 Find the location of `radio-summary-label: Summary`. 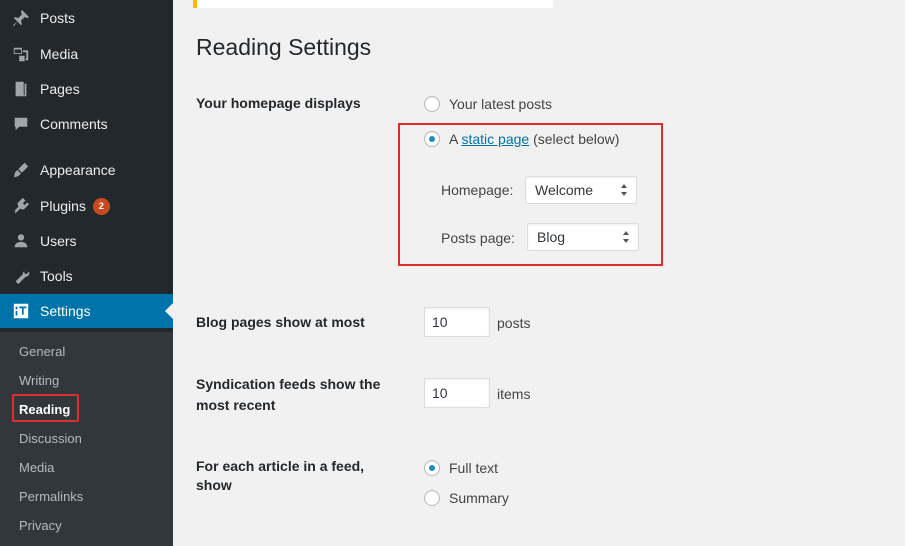

radio-summary-label: Summary is located at coordinates (479, 498).